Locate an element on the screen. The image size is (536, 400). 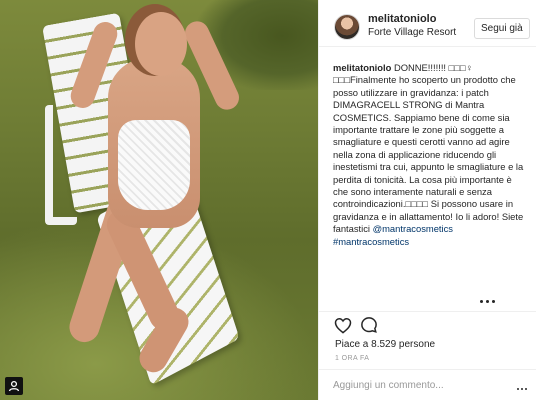
following-button: Segui già is located at coordinates (502, 28).